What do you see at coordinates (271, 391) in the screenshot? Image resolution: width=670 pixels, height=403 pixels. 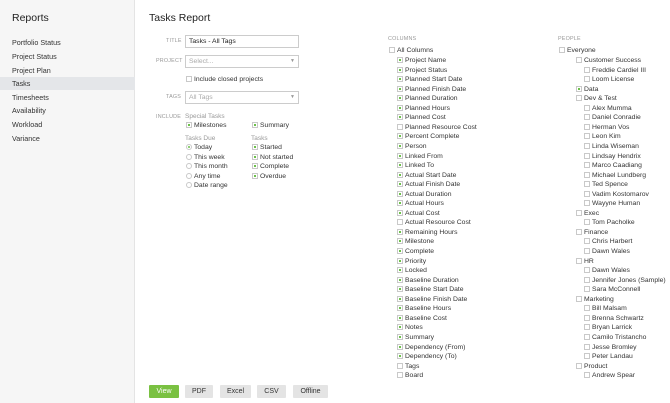 I see `csv-button: CSV` at bounding box center [271, 391].